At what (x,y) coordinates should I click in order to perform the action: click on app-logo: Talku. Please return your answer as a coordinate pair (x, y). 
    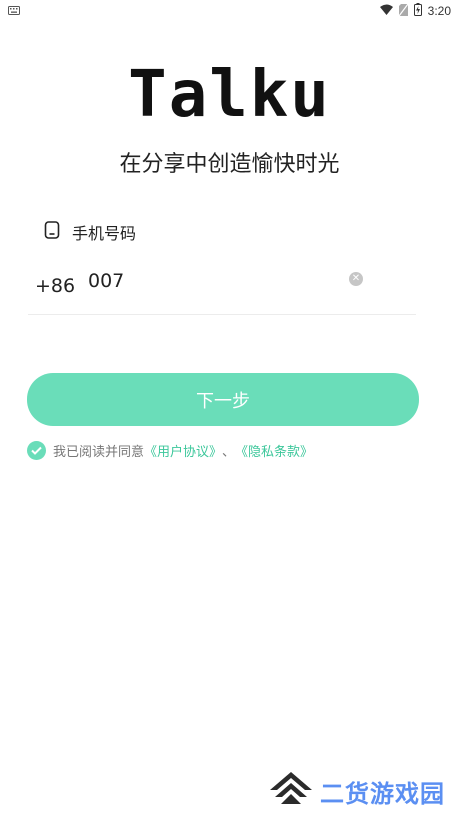
    Looking at the image, I should click on (229, 95).